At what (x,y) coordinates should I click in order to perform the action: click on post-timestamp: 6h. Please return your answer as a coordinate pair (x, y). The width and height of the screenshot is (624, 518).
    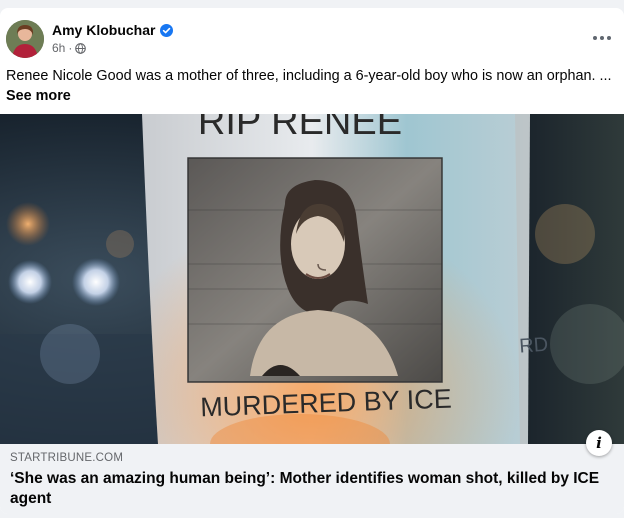
    Looking at the image, I should click on (58, 48).